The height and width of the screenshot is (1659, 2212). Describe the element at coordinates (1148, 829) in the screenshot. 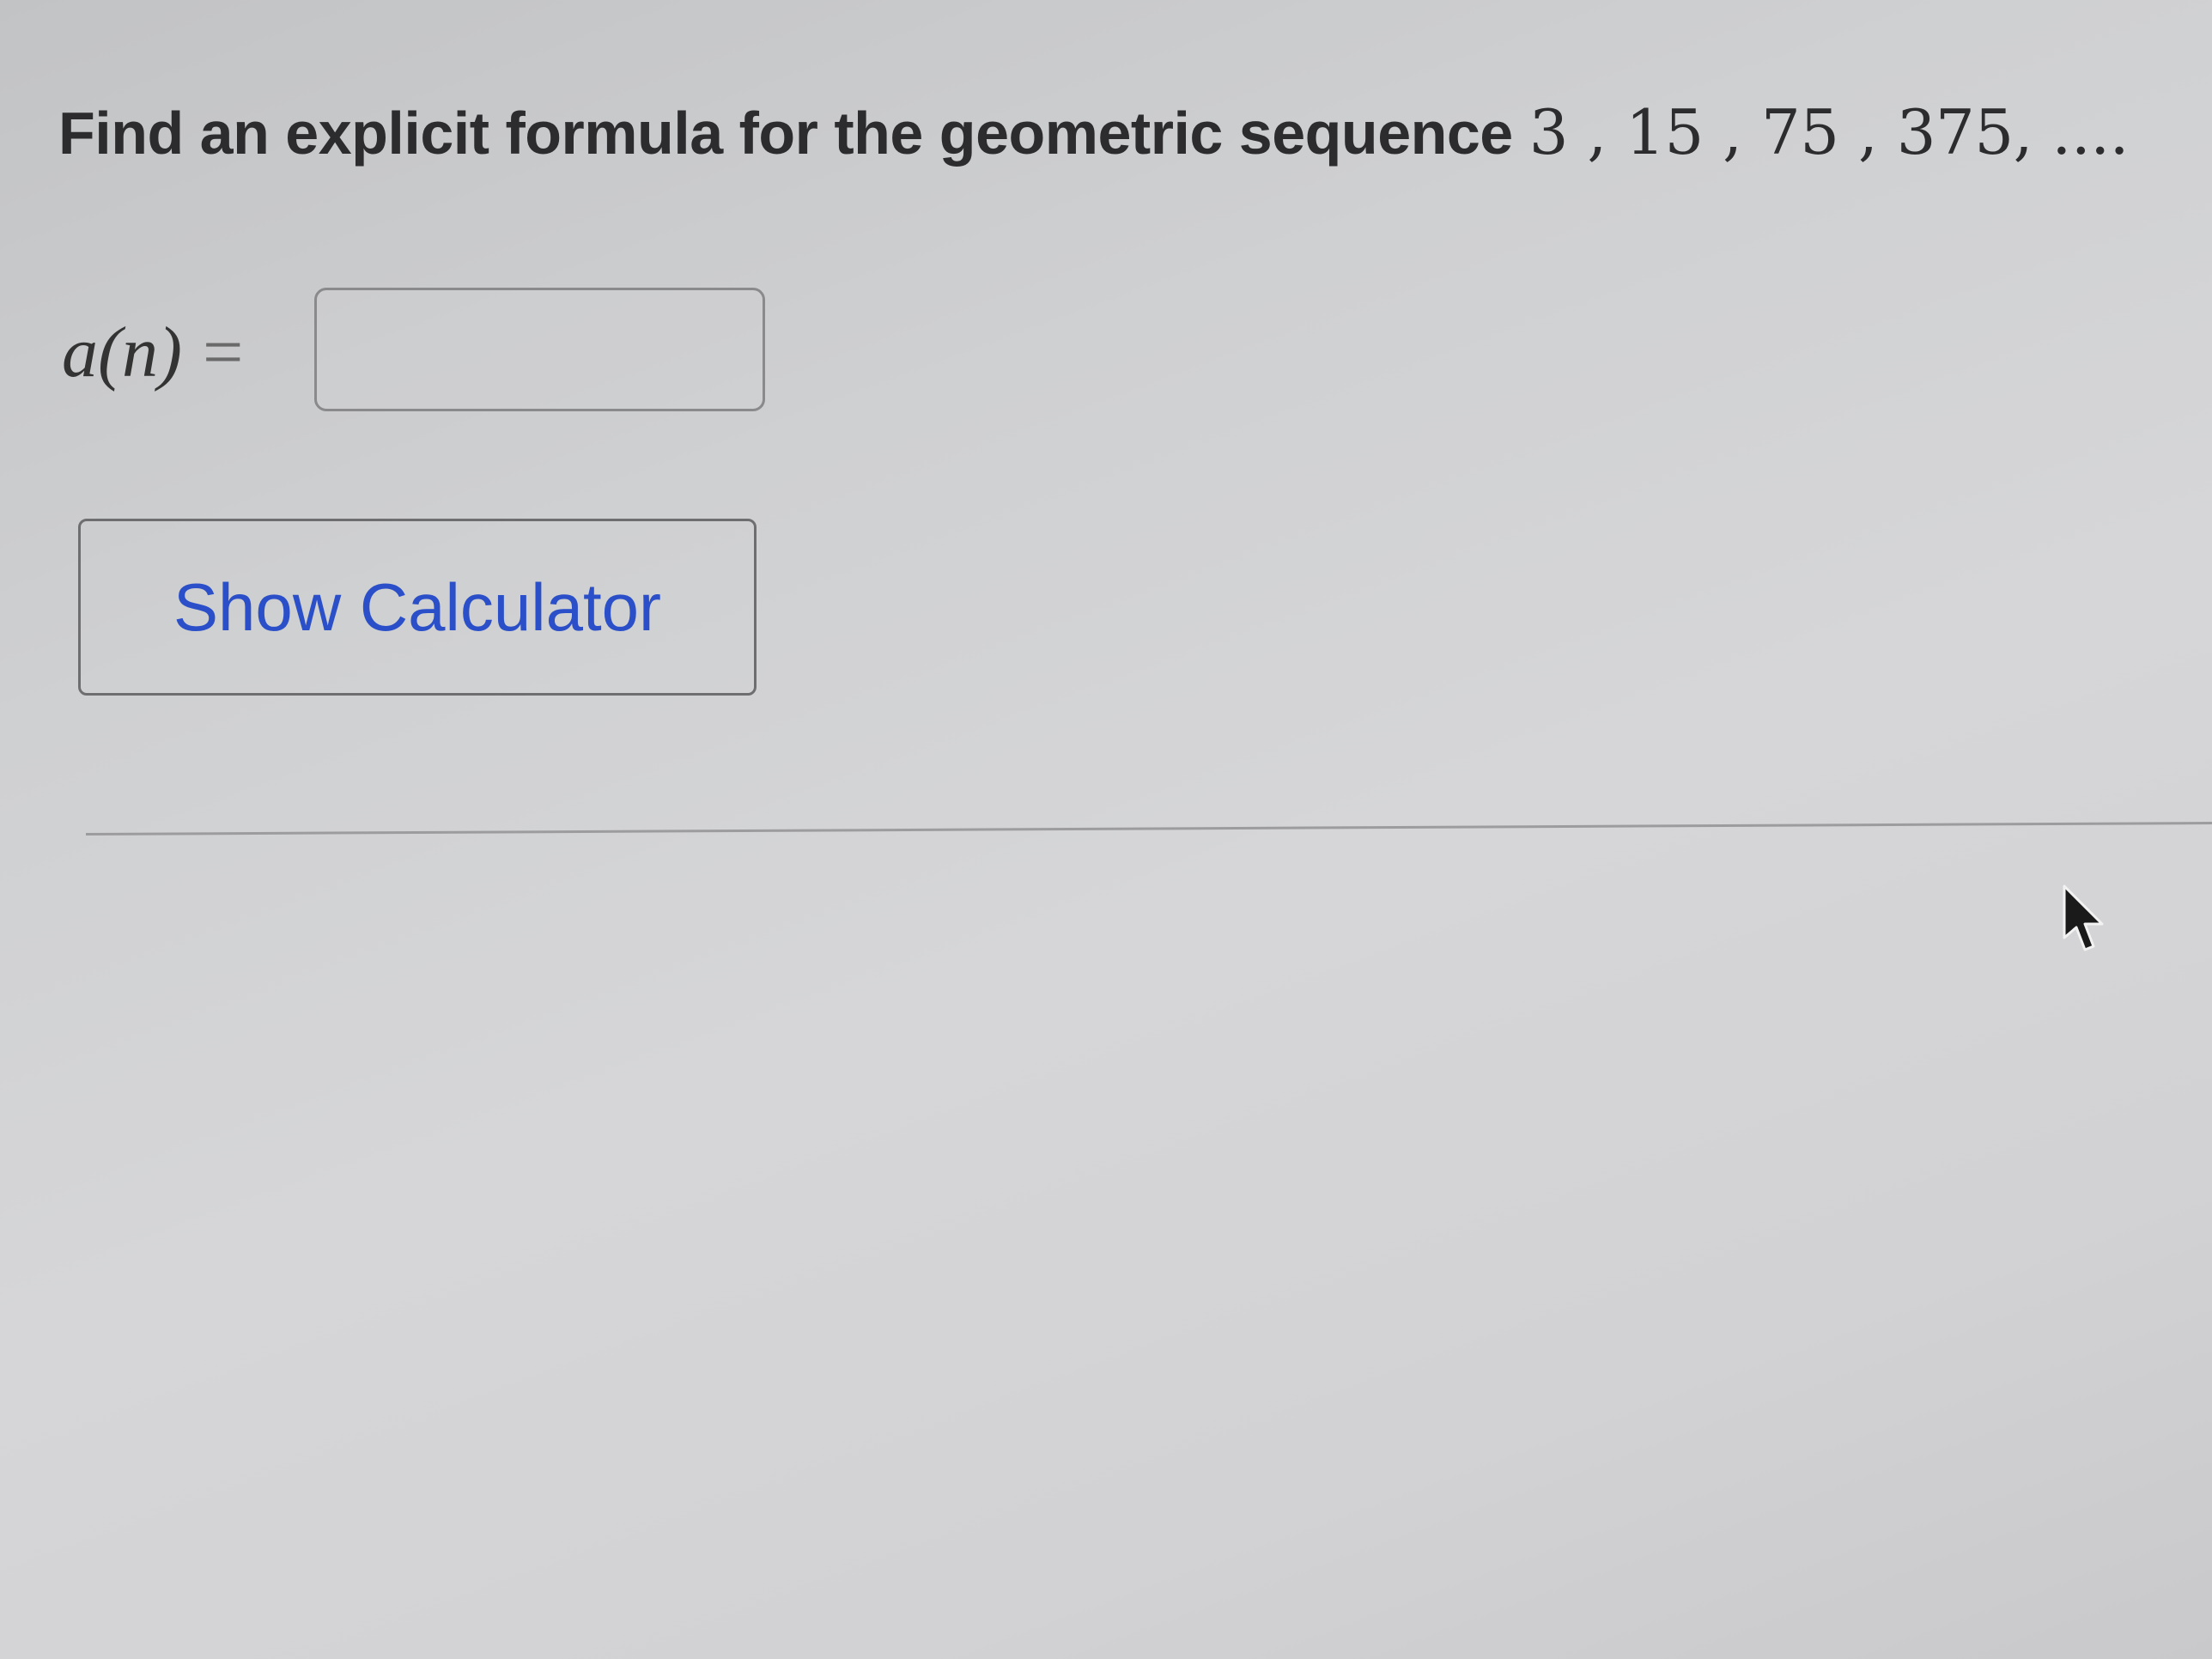

I see `section-divider` at that location.